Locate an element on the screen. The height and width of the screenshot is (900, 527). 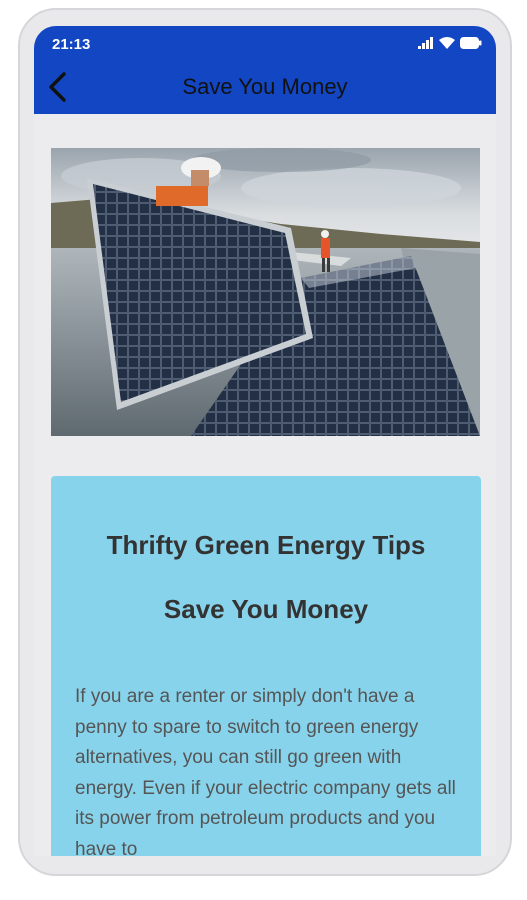
status-time: 21:13 is located at coordinates (71, 44).